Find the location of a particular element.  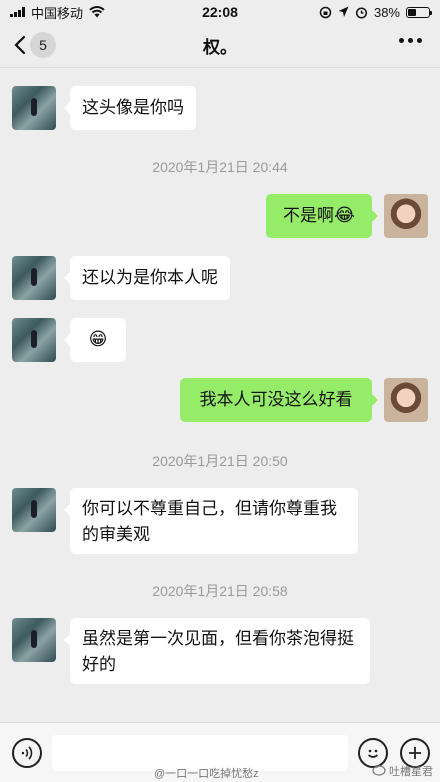

chat-bubble-icon is located at coordinates (379, 770).